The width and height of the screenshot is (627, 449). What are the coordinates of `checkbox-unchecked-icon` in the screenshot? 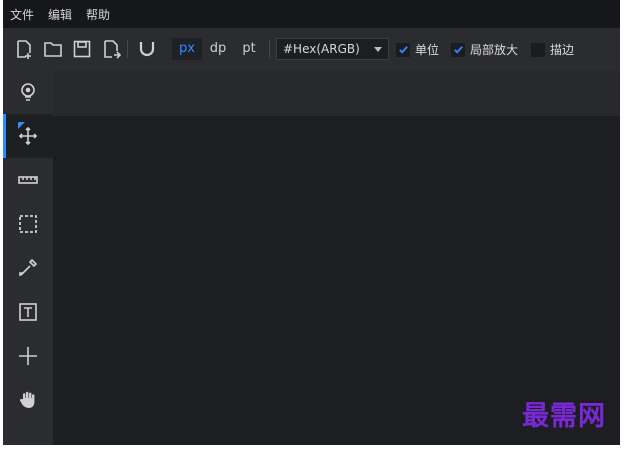 It's located at (538, 49).